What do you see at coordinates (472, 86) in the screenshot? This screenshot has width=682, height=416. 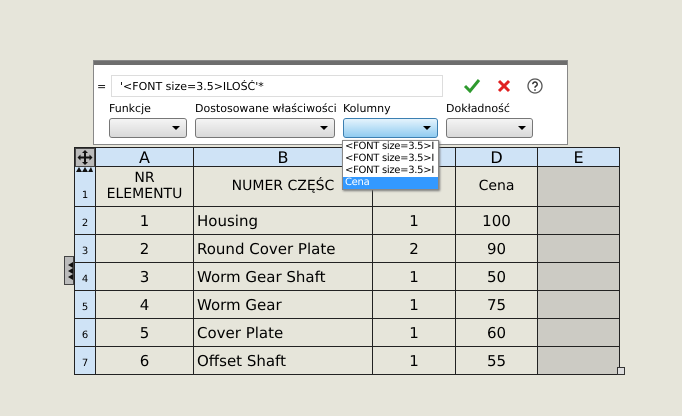 I see `checkmark-icon` at bounding box center [472, 86].